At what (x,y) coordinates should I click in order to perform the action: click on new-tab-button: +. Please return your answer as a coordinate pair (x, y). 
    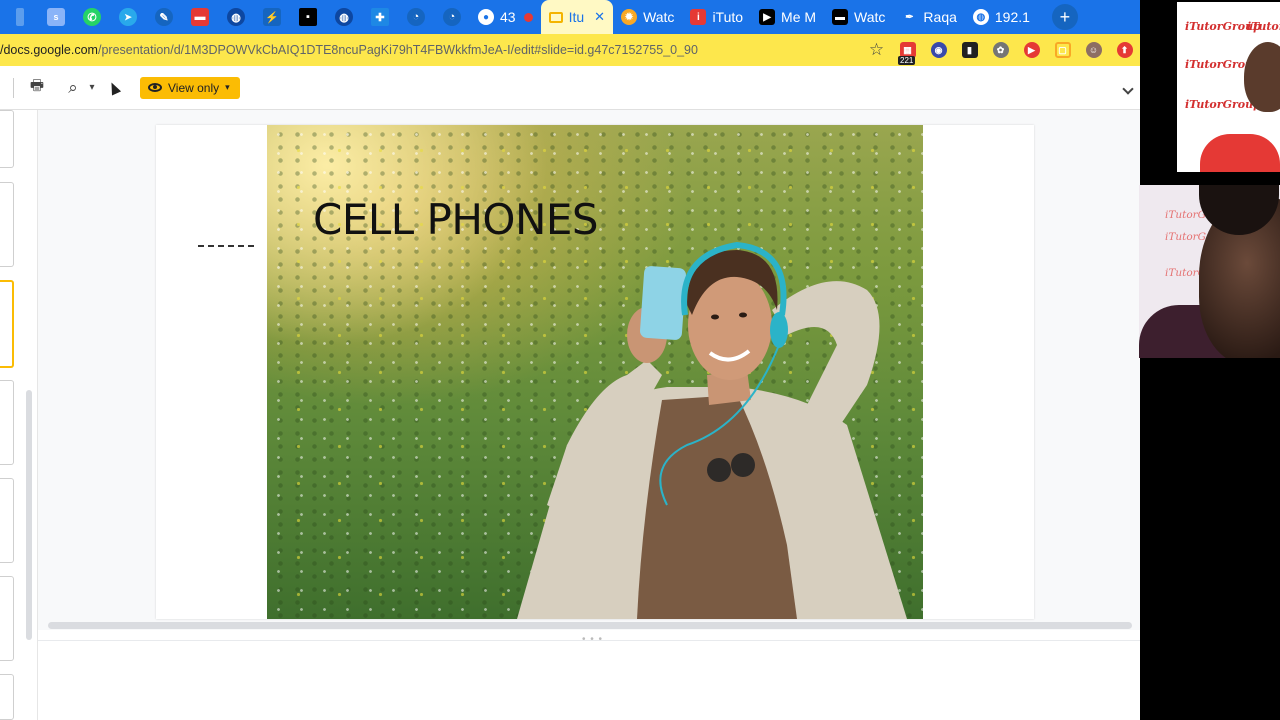
    Looking at the image, I should click on (1064, 17).